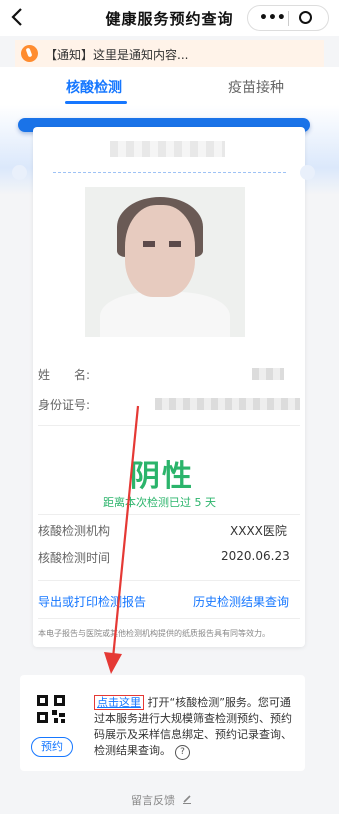 The height and width of the screenshot is (814, 339). What do you see at coordinates (169, 86) in the screenshot?
I see `tab-bar: 核酸检测 疫苗接种` at bounding box center [169, 86].